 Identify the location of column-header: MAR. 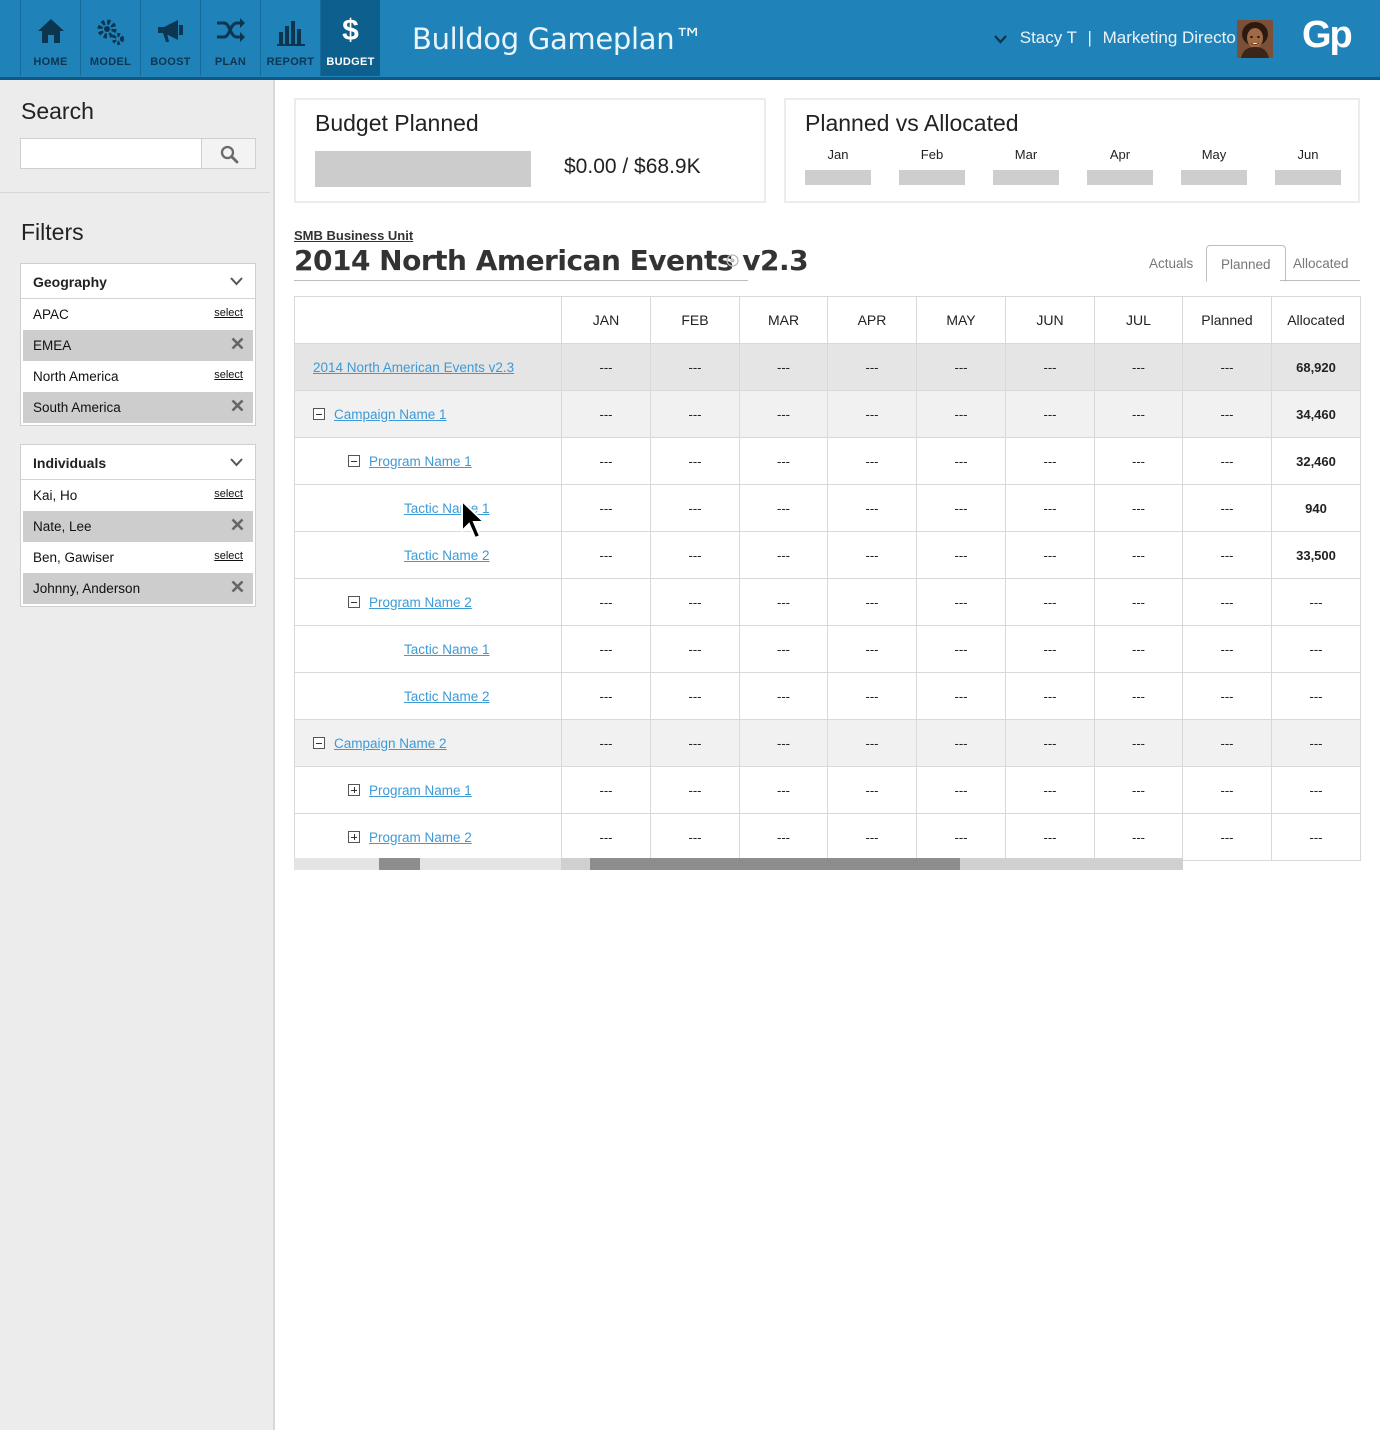
(783, 320).